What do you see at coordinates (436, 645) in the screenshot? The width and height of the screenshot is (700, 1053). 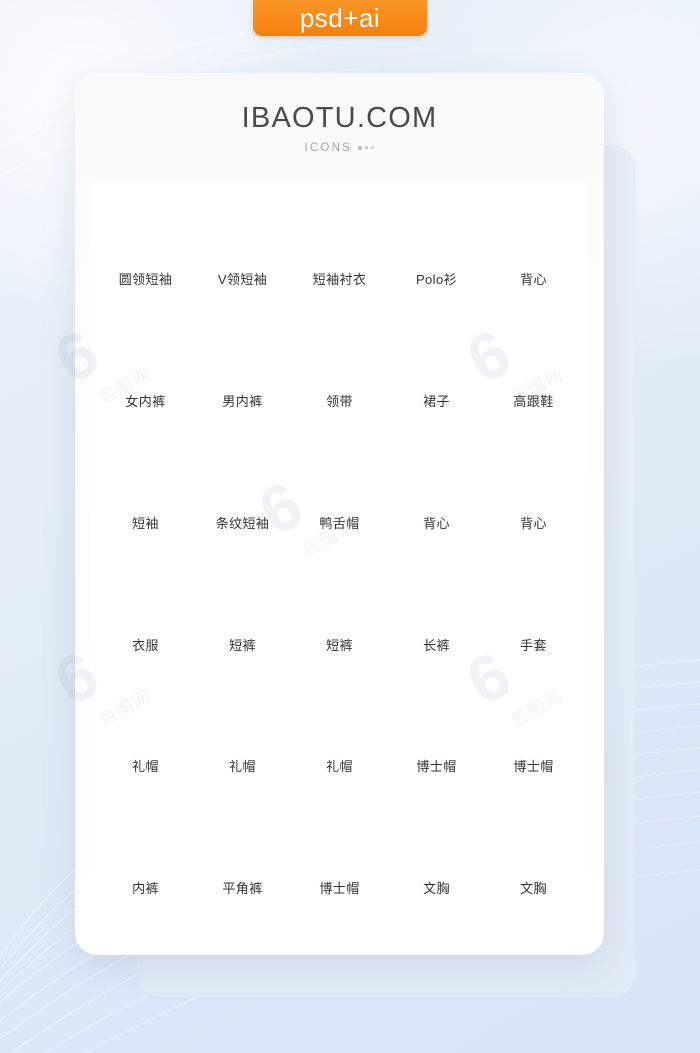 I see `icon-label: 长裤` at bounding box center [436, 645].